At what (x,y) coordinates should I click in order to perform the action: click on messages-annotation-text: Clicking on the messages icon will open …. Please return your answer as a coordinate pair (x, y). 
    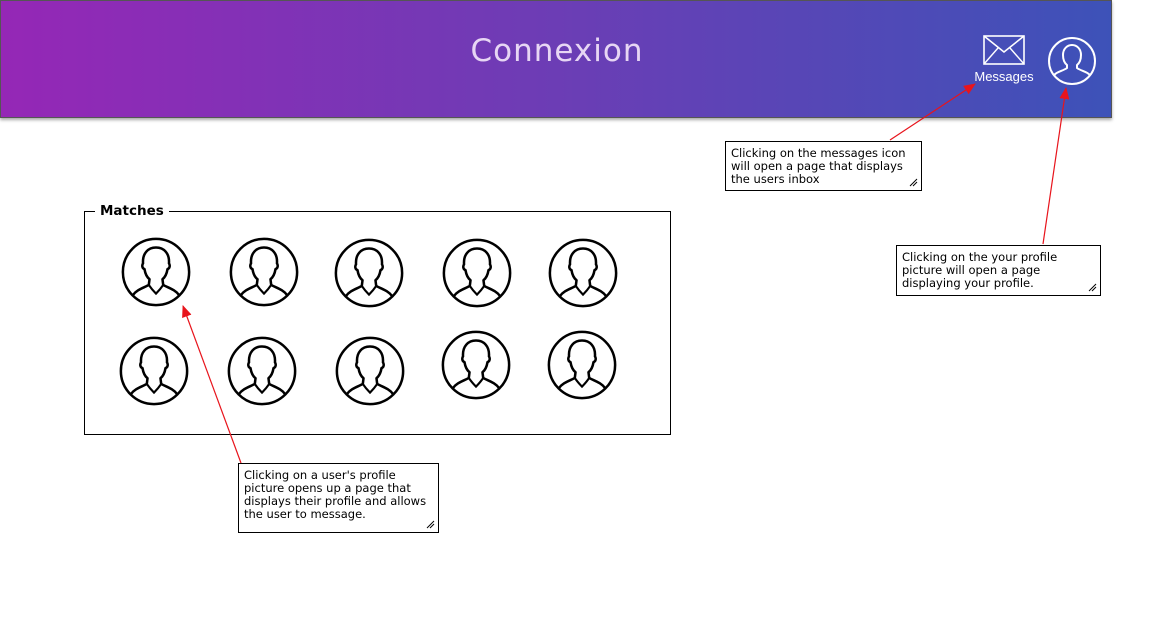
    Looking at the image, I should click on (818, 166).